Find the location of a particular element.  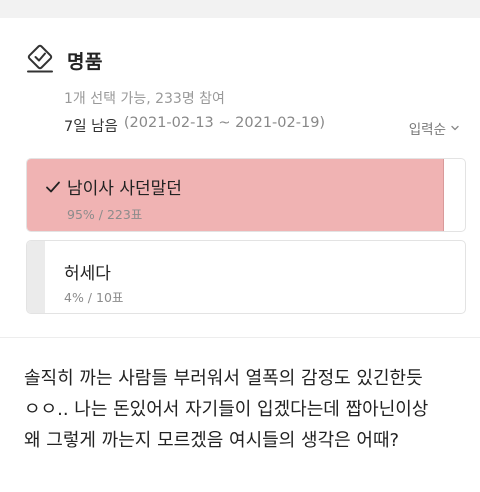

check-icon is located at coordinates (53, 186).